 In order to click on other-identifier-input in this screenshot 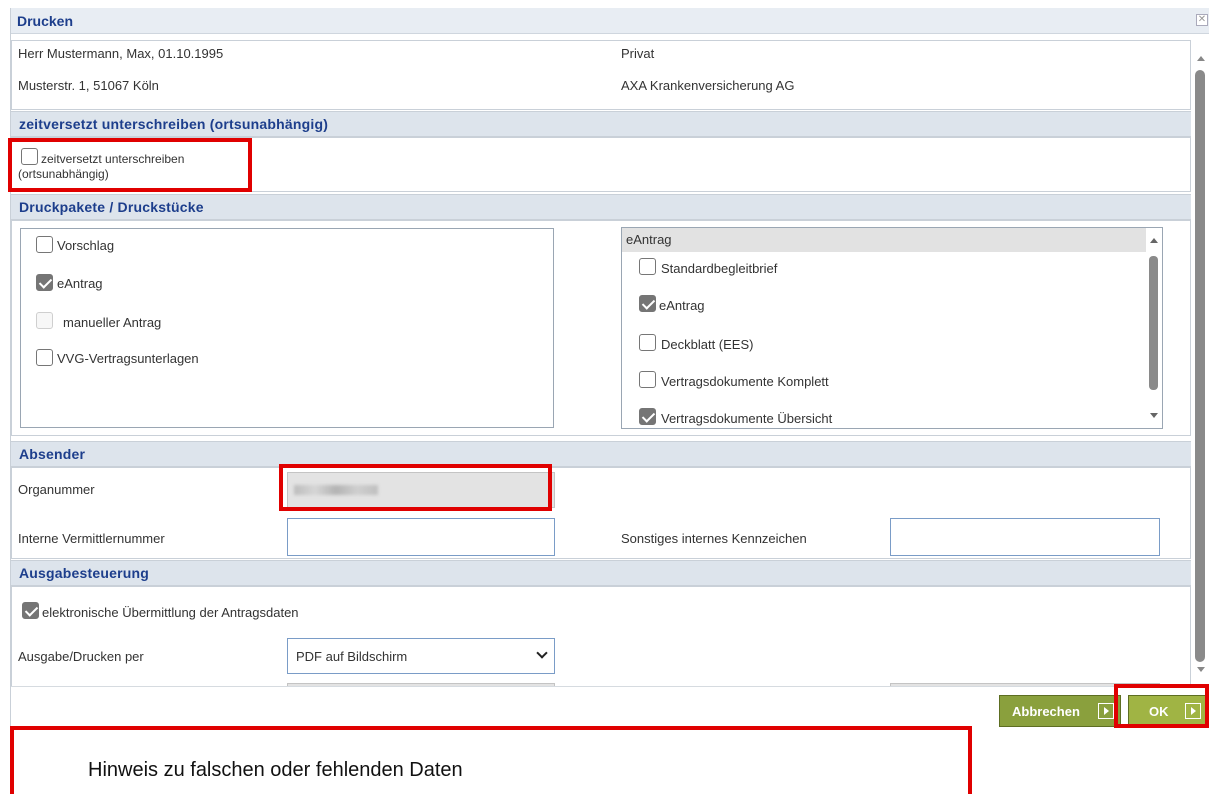, I will do `click(1025, 537)`.